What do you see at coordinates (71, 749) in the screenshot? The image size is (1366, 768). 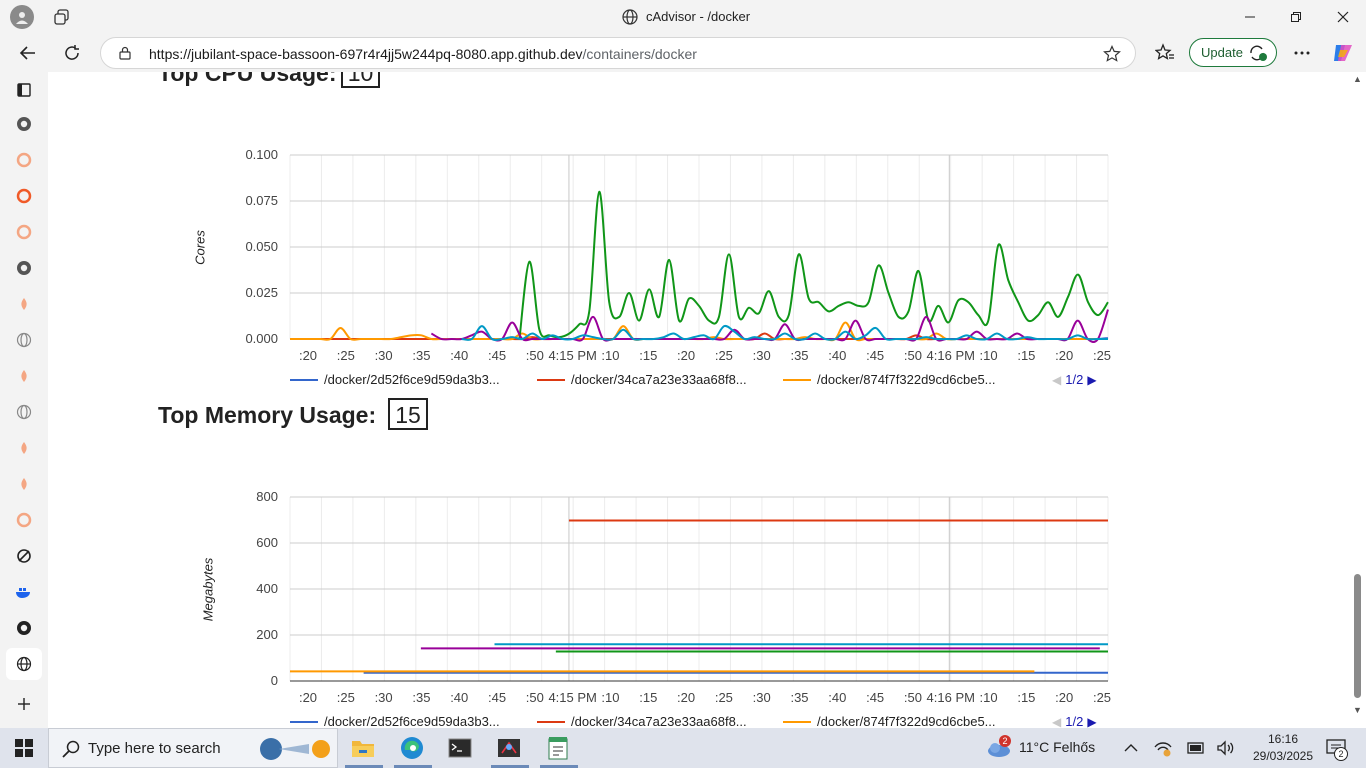 I see `search-icon` at bounding box center [71, 749].